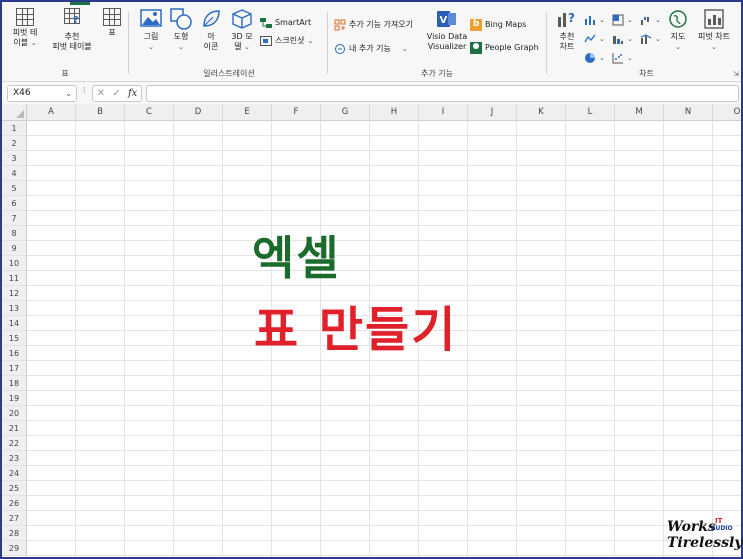  What do you see at coordinates (14, 233) in the screenshot?
I see `row-header: 8` at bounding box center [14, 233].